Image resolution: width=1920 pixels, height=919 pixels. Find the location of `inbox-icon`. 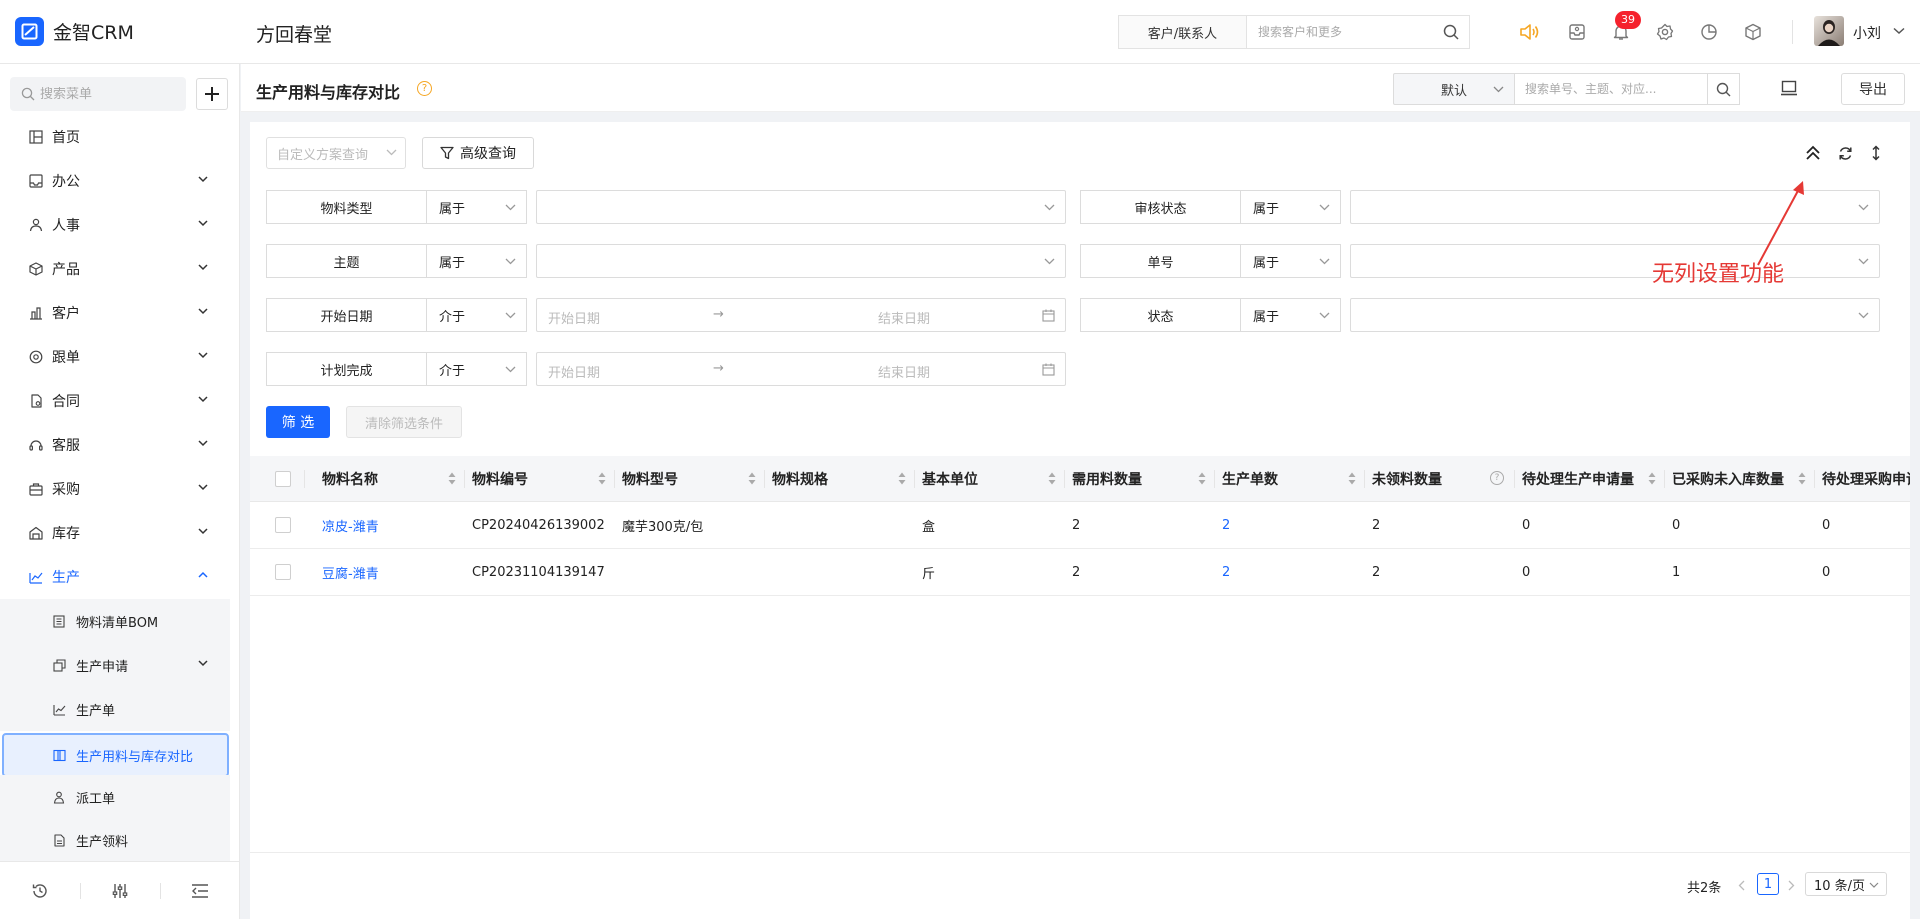

inbox-icon is located at coordinates (1577, 32).